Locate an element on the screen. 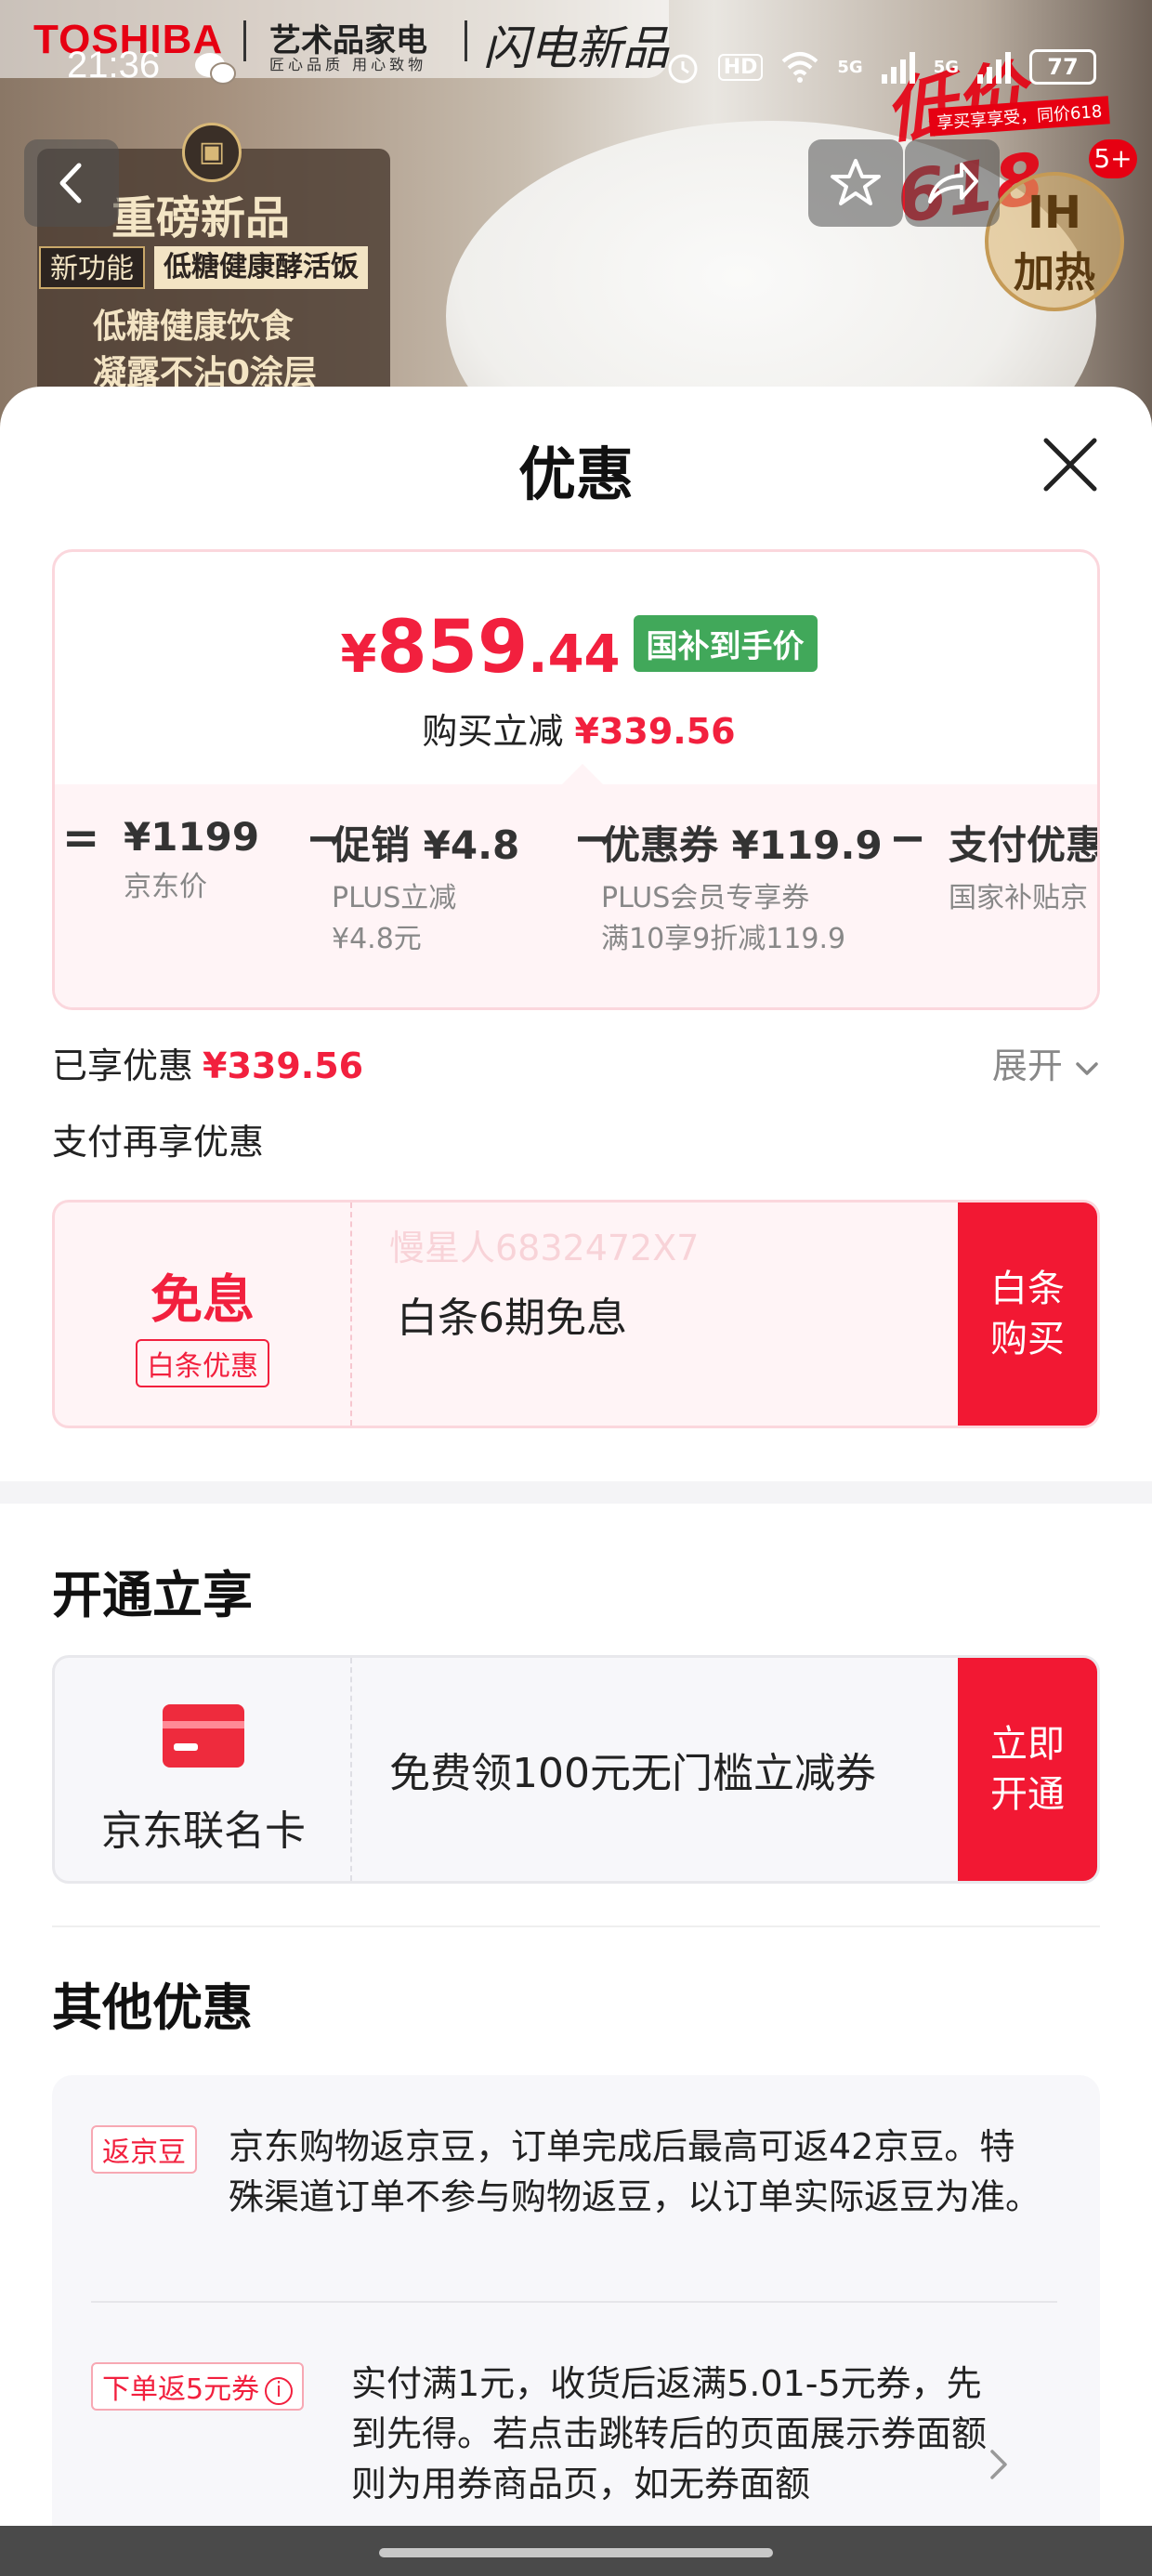 The height and width of the screenshot is (2576, 1152). breakdown-item-promotion: 促销 ¥4.8 PLUS立减 ¥4.8元 is located at coordinates (425, 887).